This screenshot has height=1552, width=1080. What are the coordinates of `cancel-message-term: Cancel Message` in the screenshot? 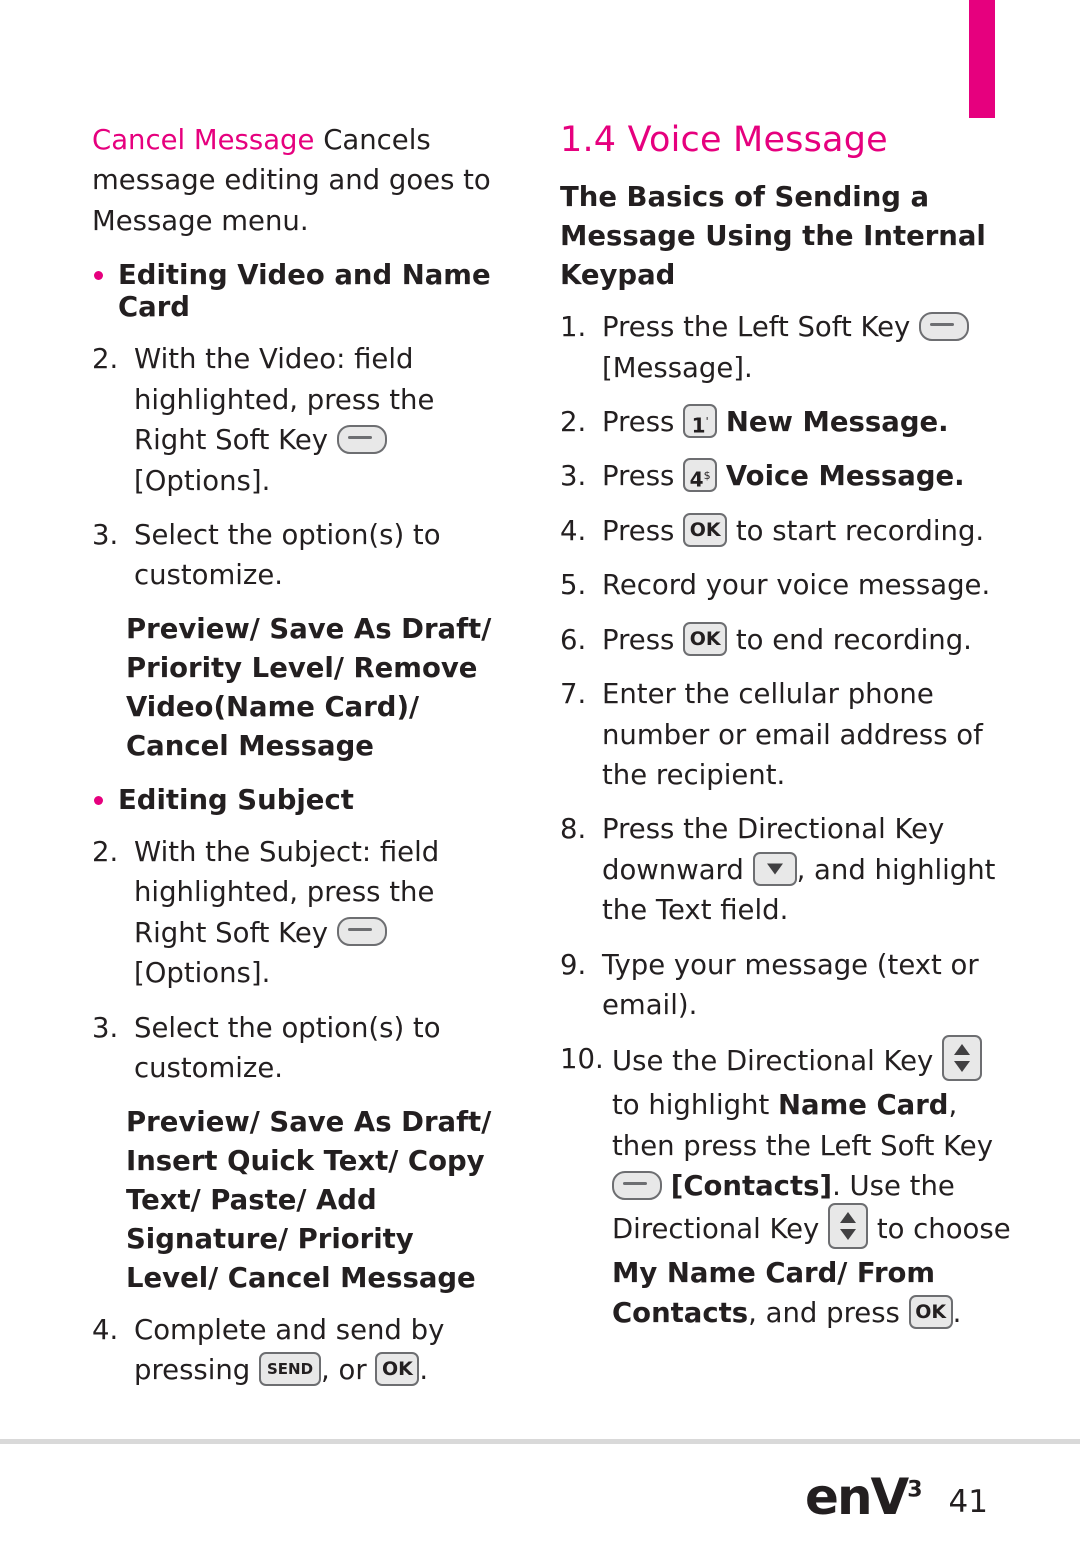 It's located at (203, 140).